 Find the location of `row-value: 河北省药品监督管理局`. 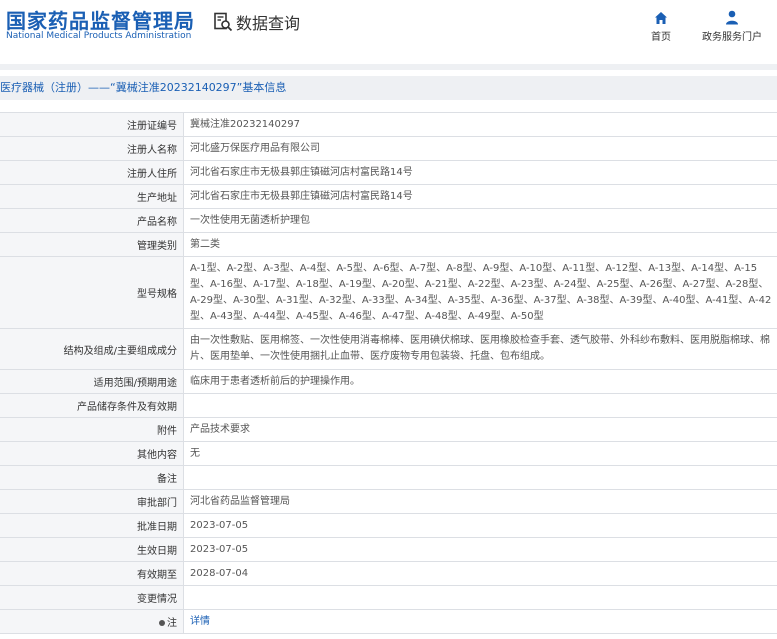

row-value: 河北省药品监督管理局 is located at coordinates (480, 501).